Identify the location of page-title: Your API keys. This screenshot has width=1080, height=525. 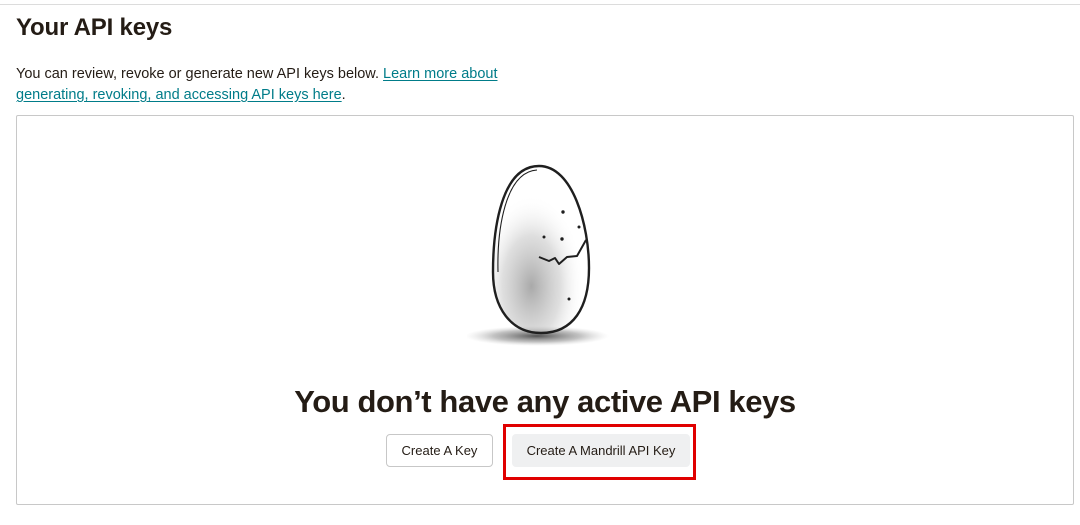
(94, 27).